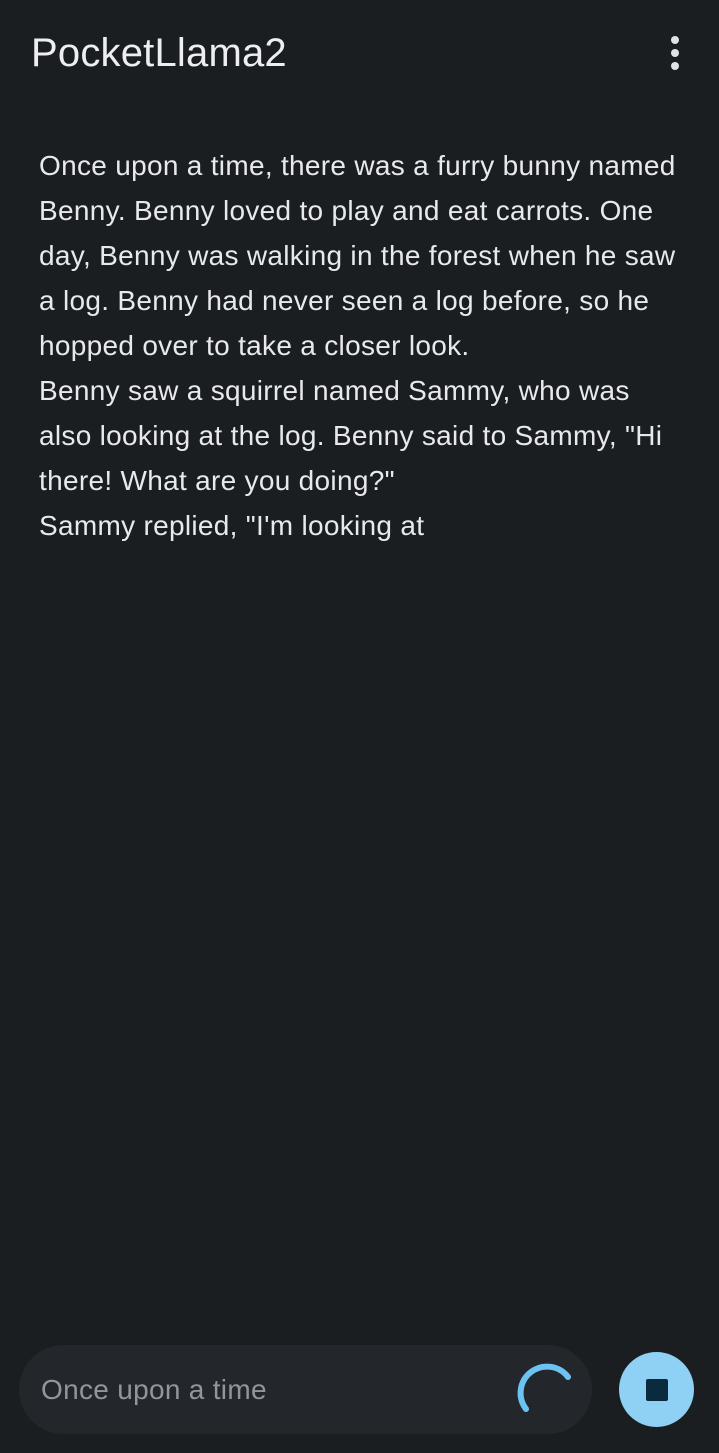 This screenshot has height=1453, width=719. Describe the element at coordinates (159, 53) in the screenshot. I see `app-title: PocketLlama2` at that location.